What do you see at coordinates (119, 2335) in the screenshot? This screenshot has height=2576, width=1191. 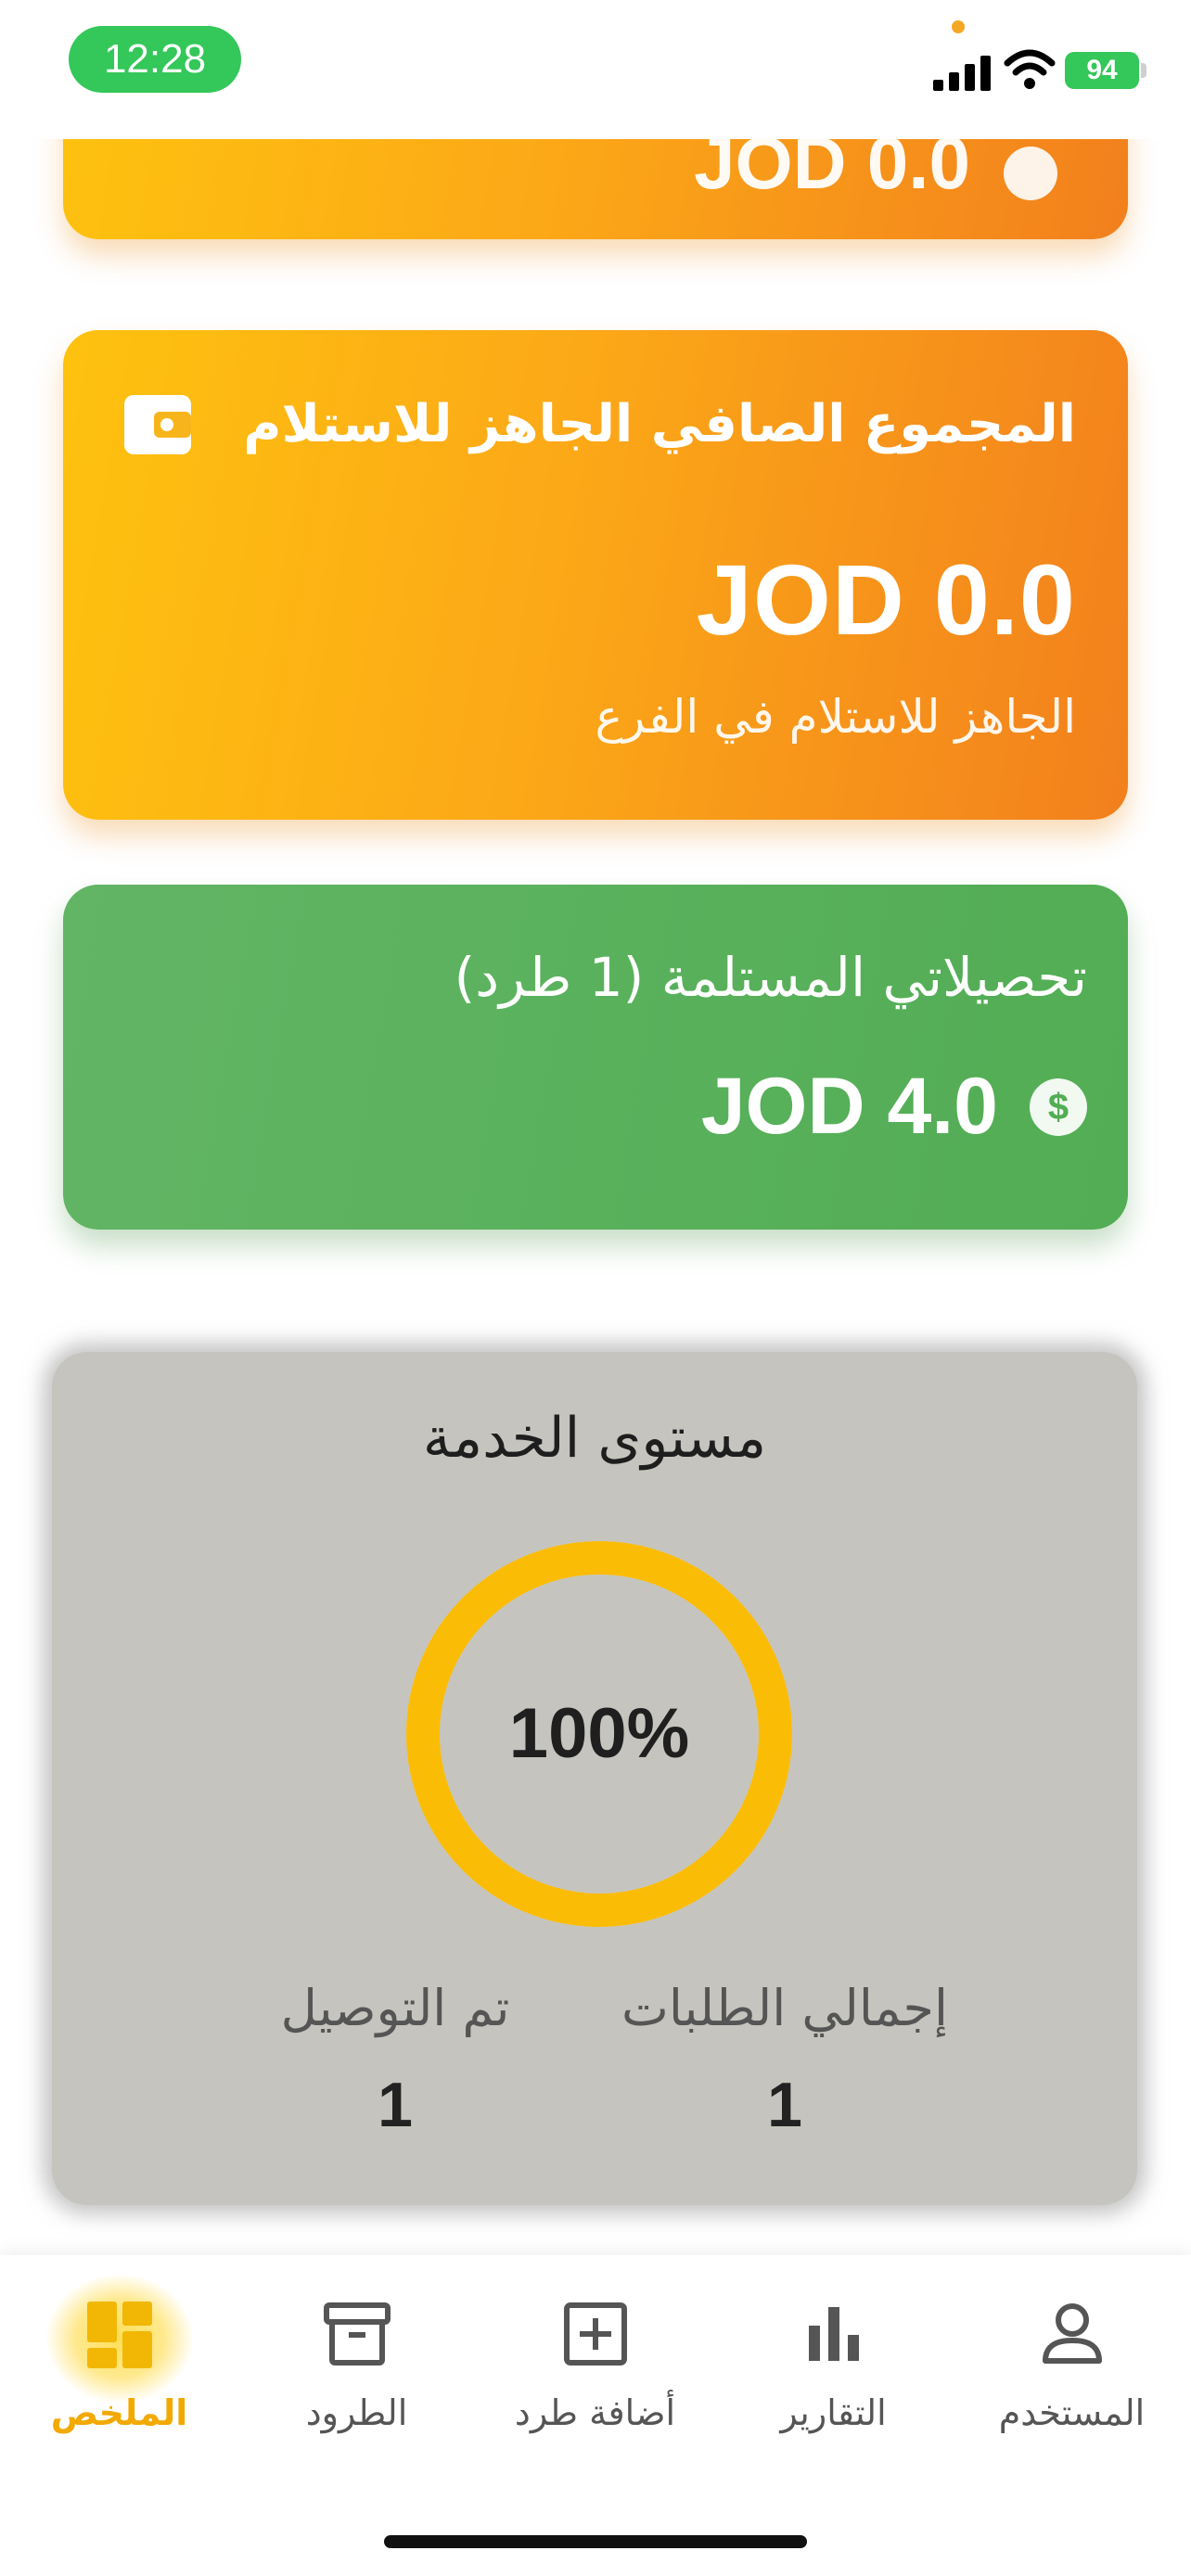 I see `dashboard-icon` at bounding box center [119, 2335].